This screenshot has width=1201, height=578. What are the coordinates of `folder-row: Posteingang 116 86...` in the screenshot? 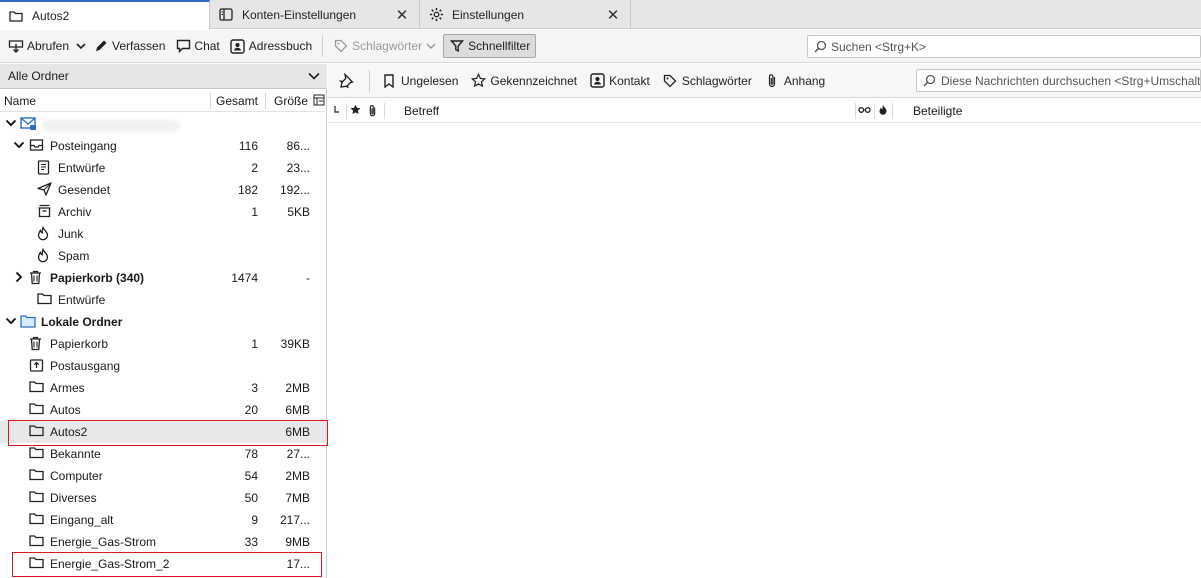 It's located at (163, 146).